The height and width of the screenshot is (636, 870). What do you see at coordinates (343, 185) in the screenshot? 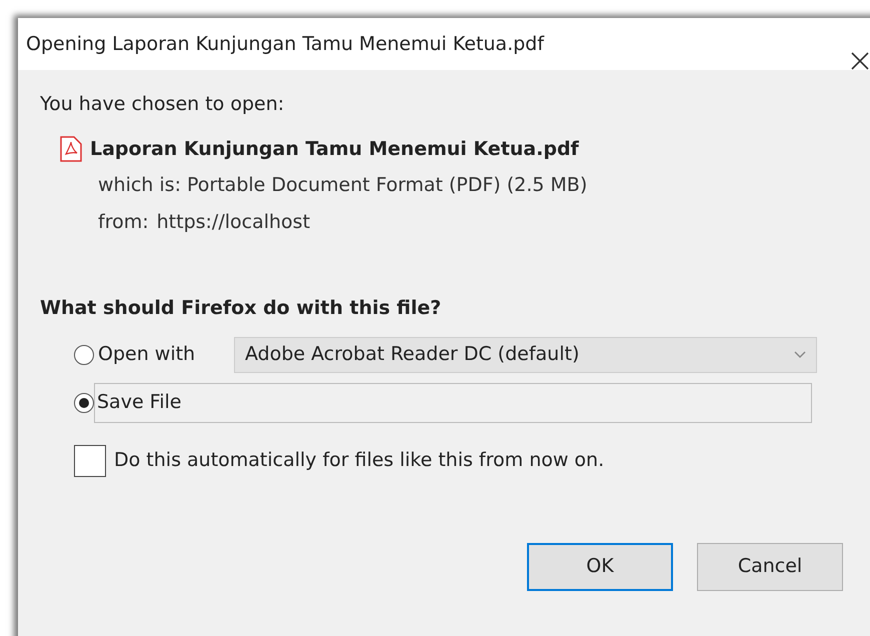
I see `file-type: which is: Portable Document Format (PDF) (2.5 MB)` at bounding box center [343, 185].